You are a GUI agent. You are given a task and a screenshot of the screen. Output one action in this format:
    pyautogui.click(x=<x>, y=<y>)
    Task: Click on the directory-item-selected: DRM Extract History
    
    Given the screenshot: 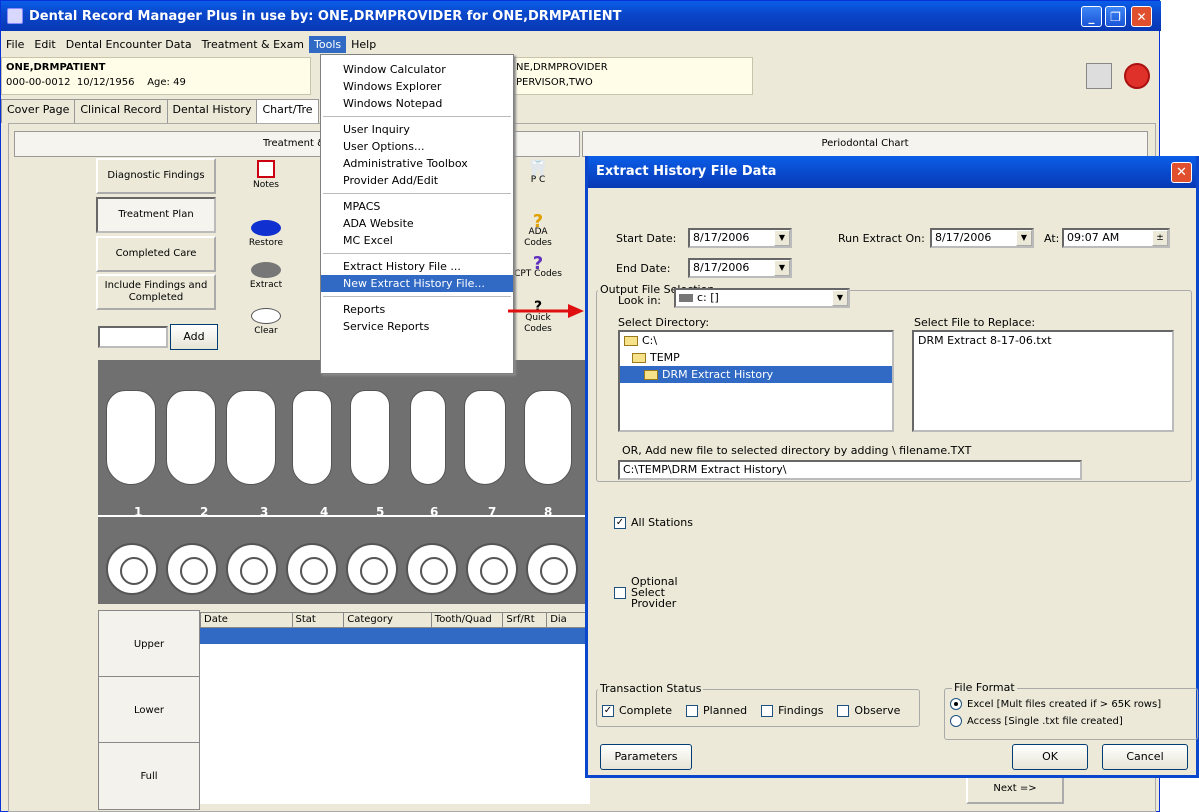 What is the action you would take?
    pyautogui.click(x=756, y=374)
    